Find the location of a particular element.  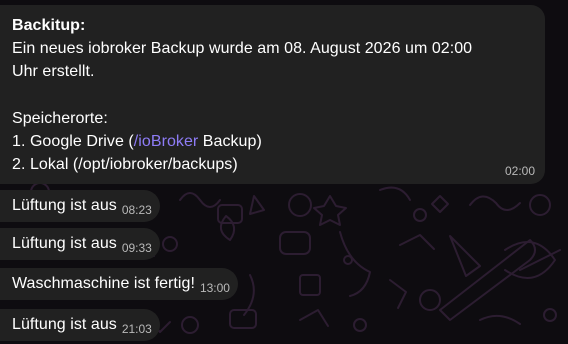

link-iobroker: /ioBroker is located at coordinates (166, 141).